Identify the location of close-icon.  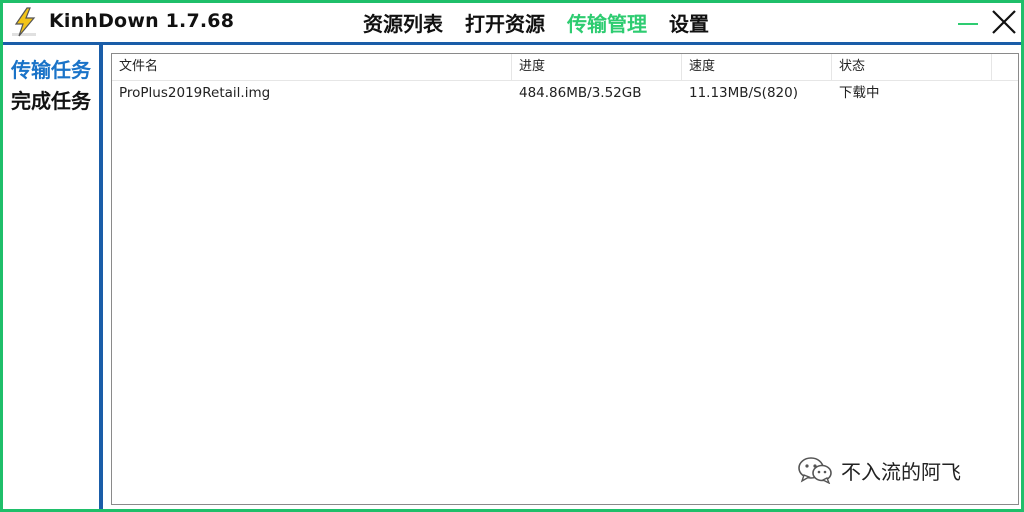
(1004, 22).